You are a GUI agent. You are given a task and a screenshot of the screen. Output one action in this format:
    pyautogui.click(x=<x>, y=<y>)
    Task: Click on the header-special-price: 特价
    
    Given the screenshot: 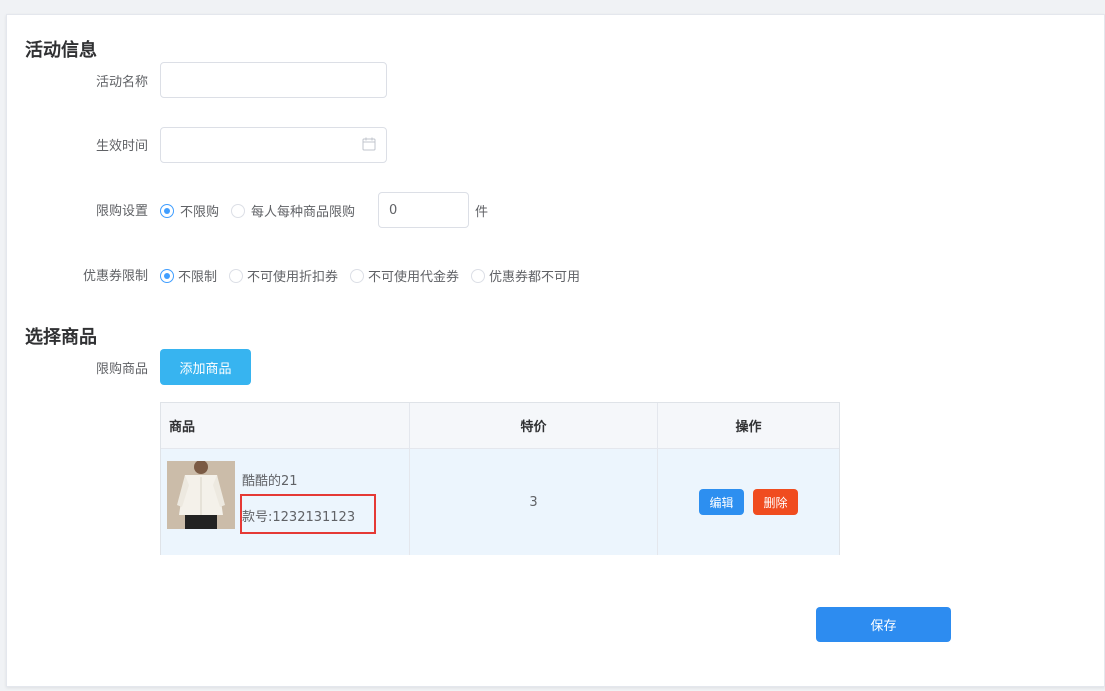 What is the action you would take?
    pyautogui.click(x=534, y=425)
    